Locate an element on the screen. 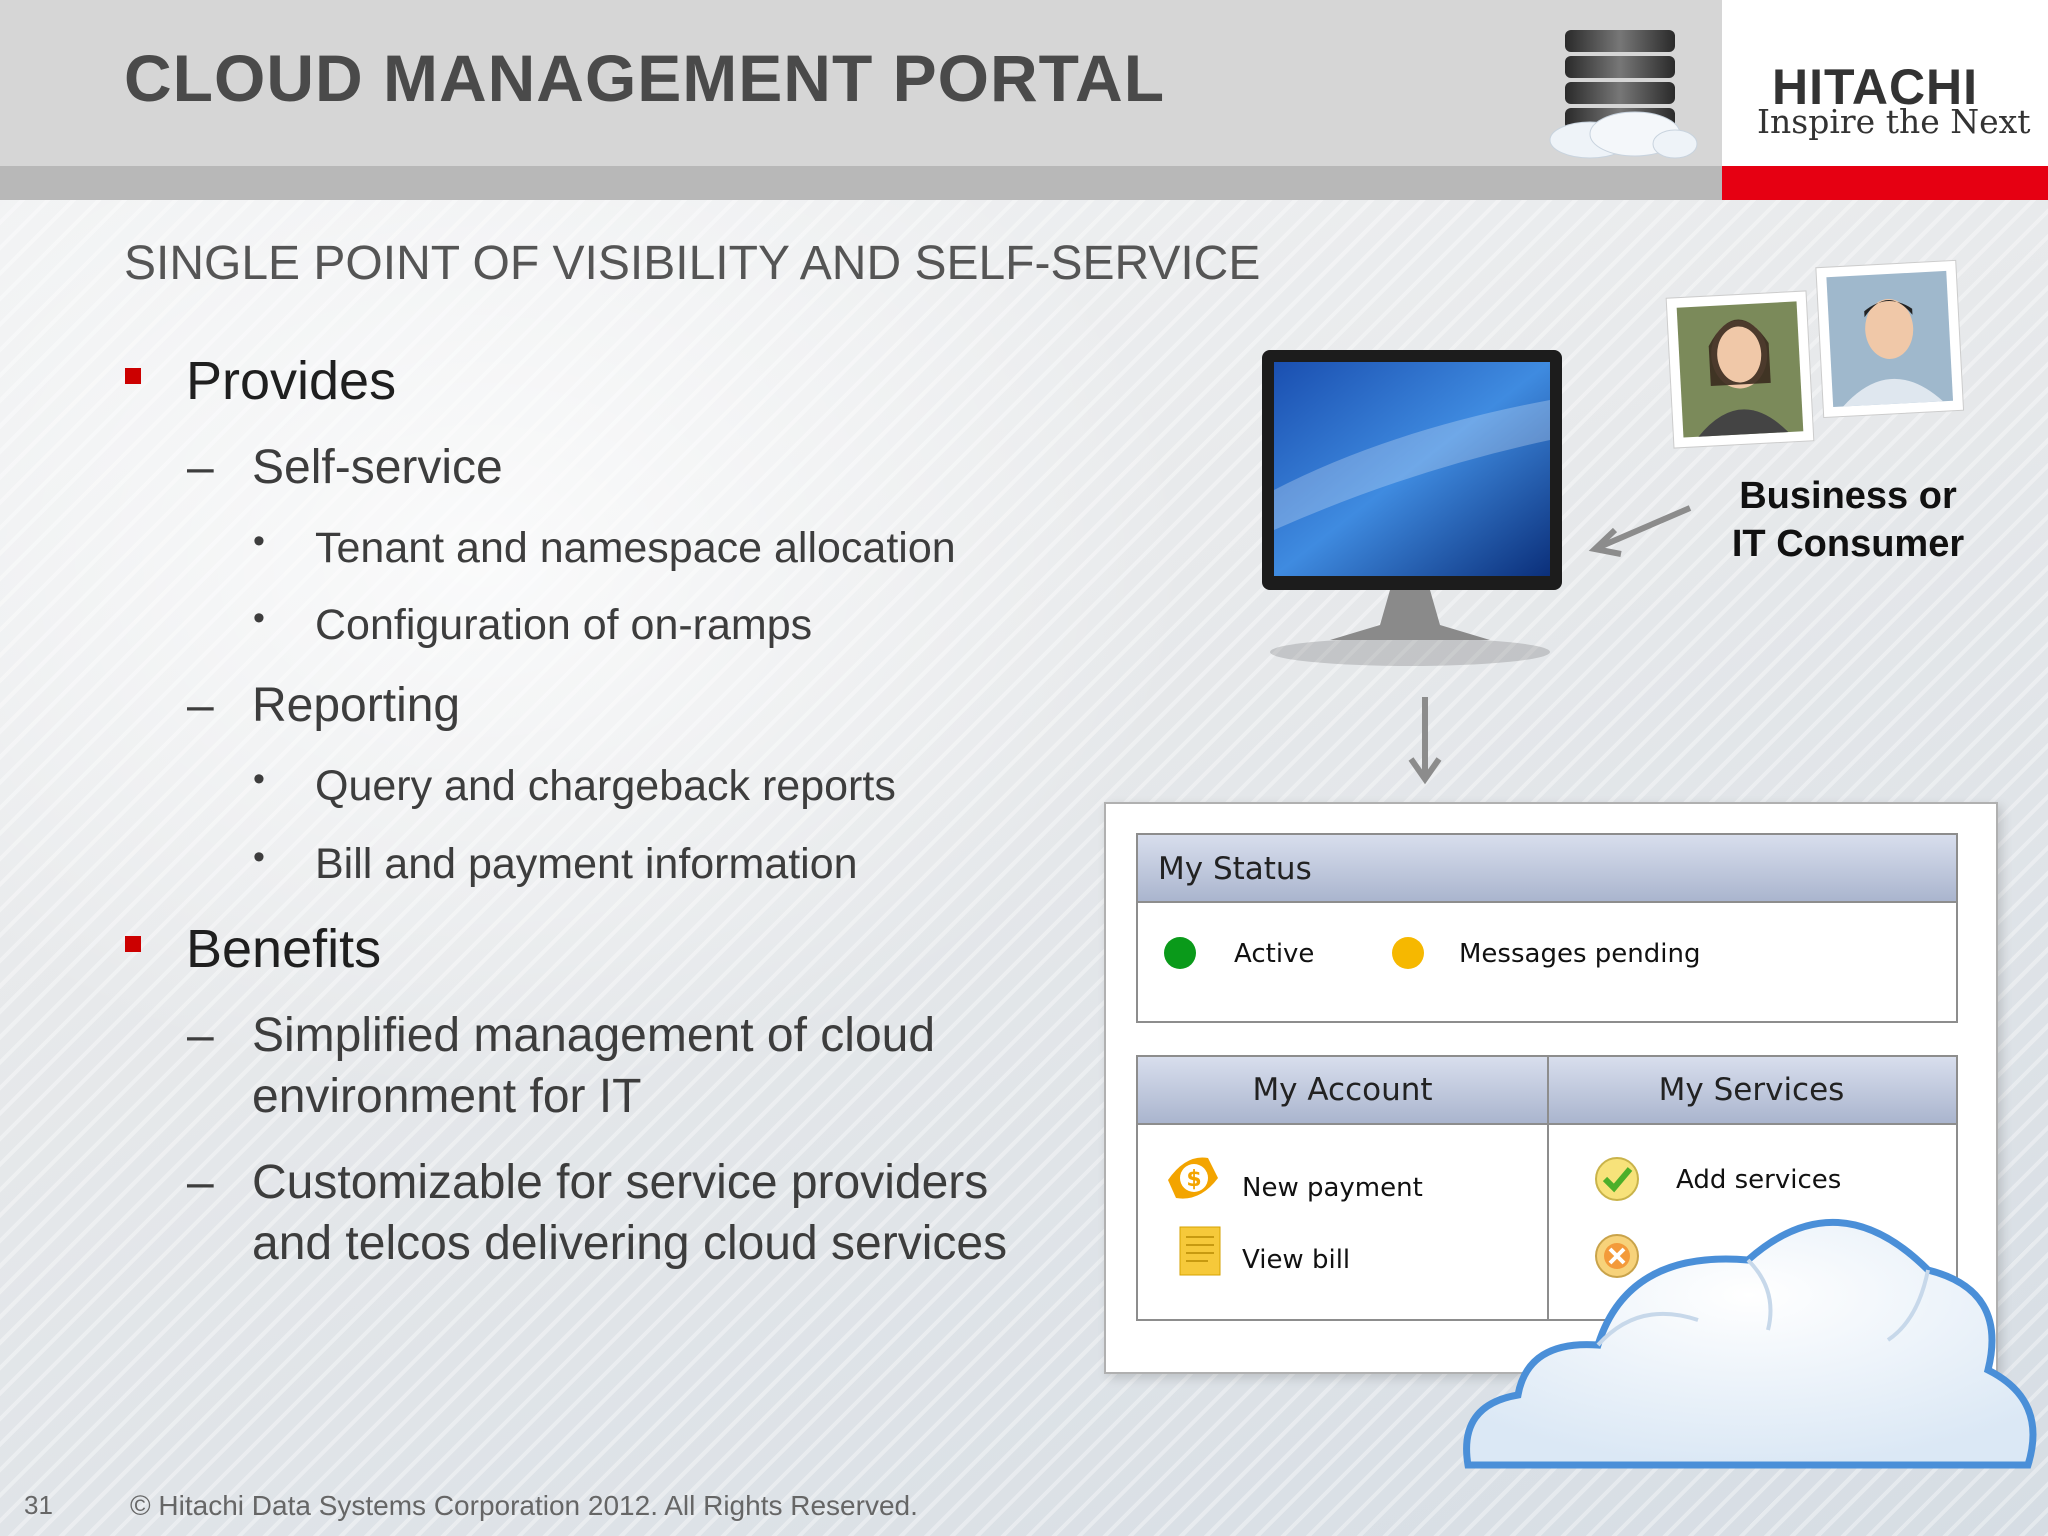 Image resolution: width=2048 pixels, height=1536 pixels. arrow-left-icon is located at coordinates (1640, 531).